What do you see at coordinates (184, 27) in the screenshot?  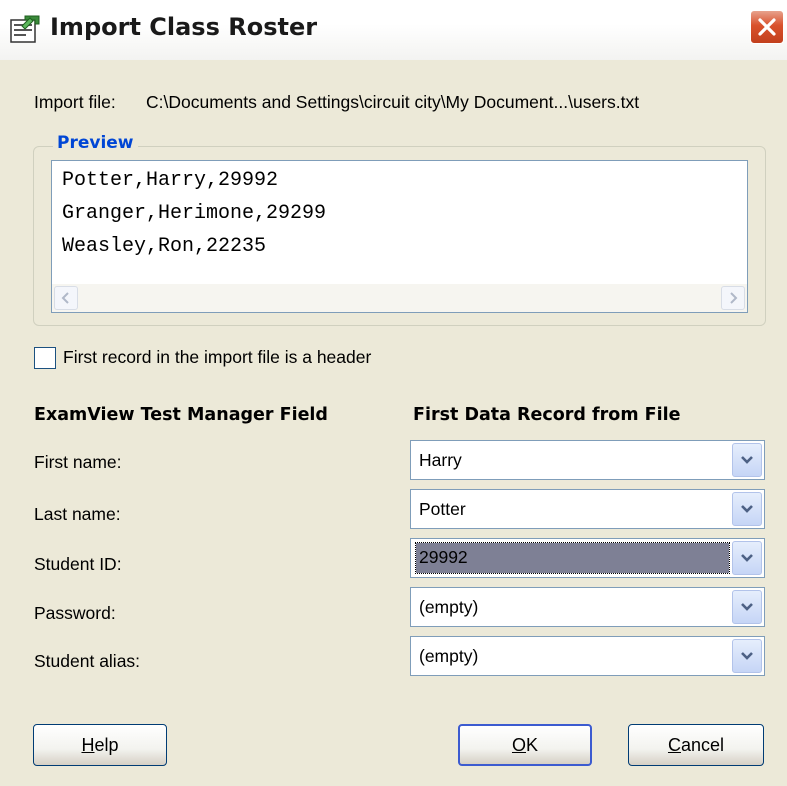 I see `window-title: Import Class Roster` at bounding box center [184, 27].